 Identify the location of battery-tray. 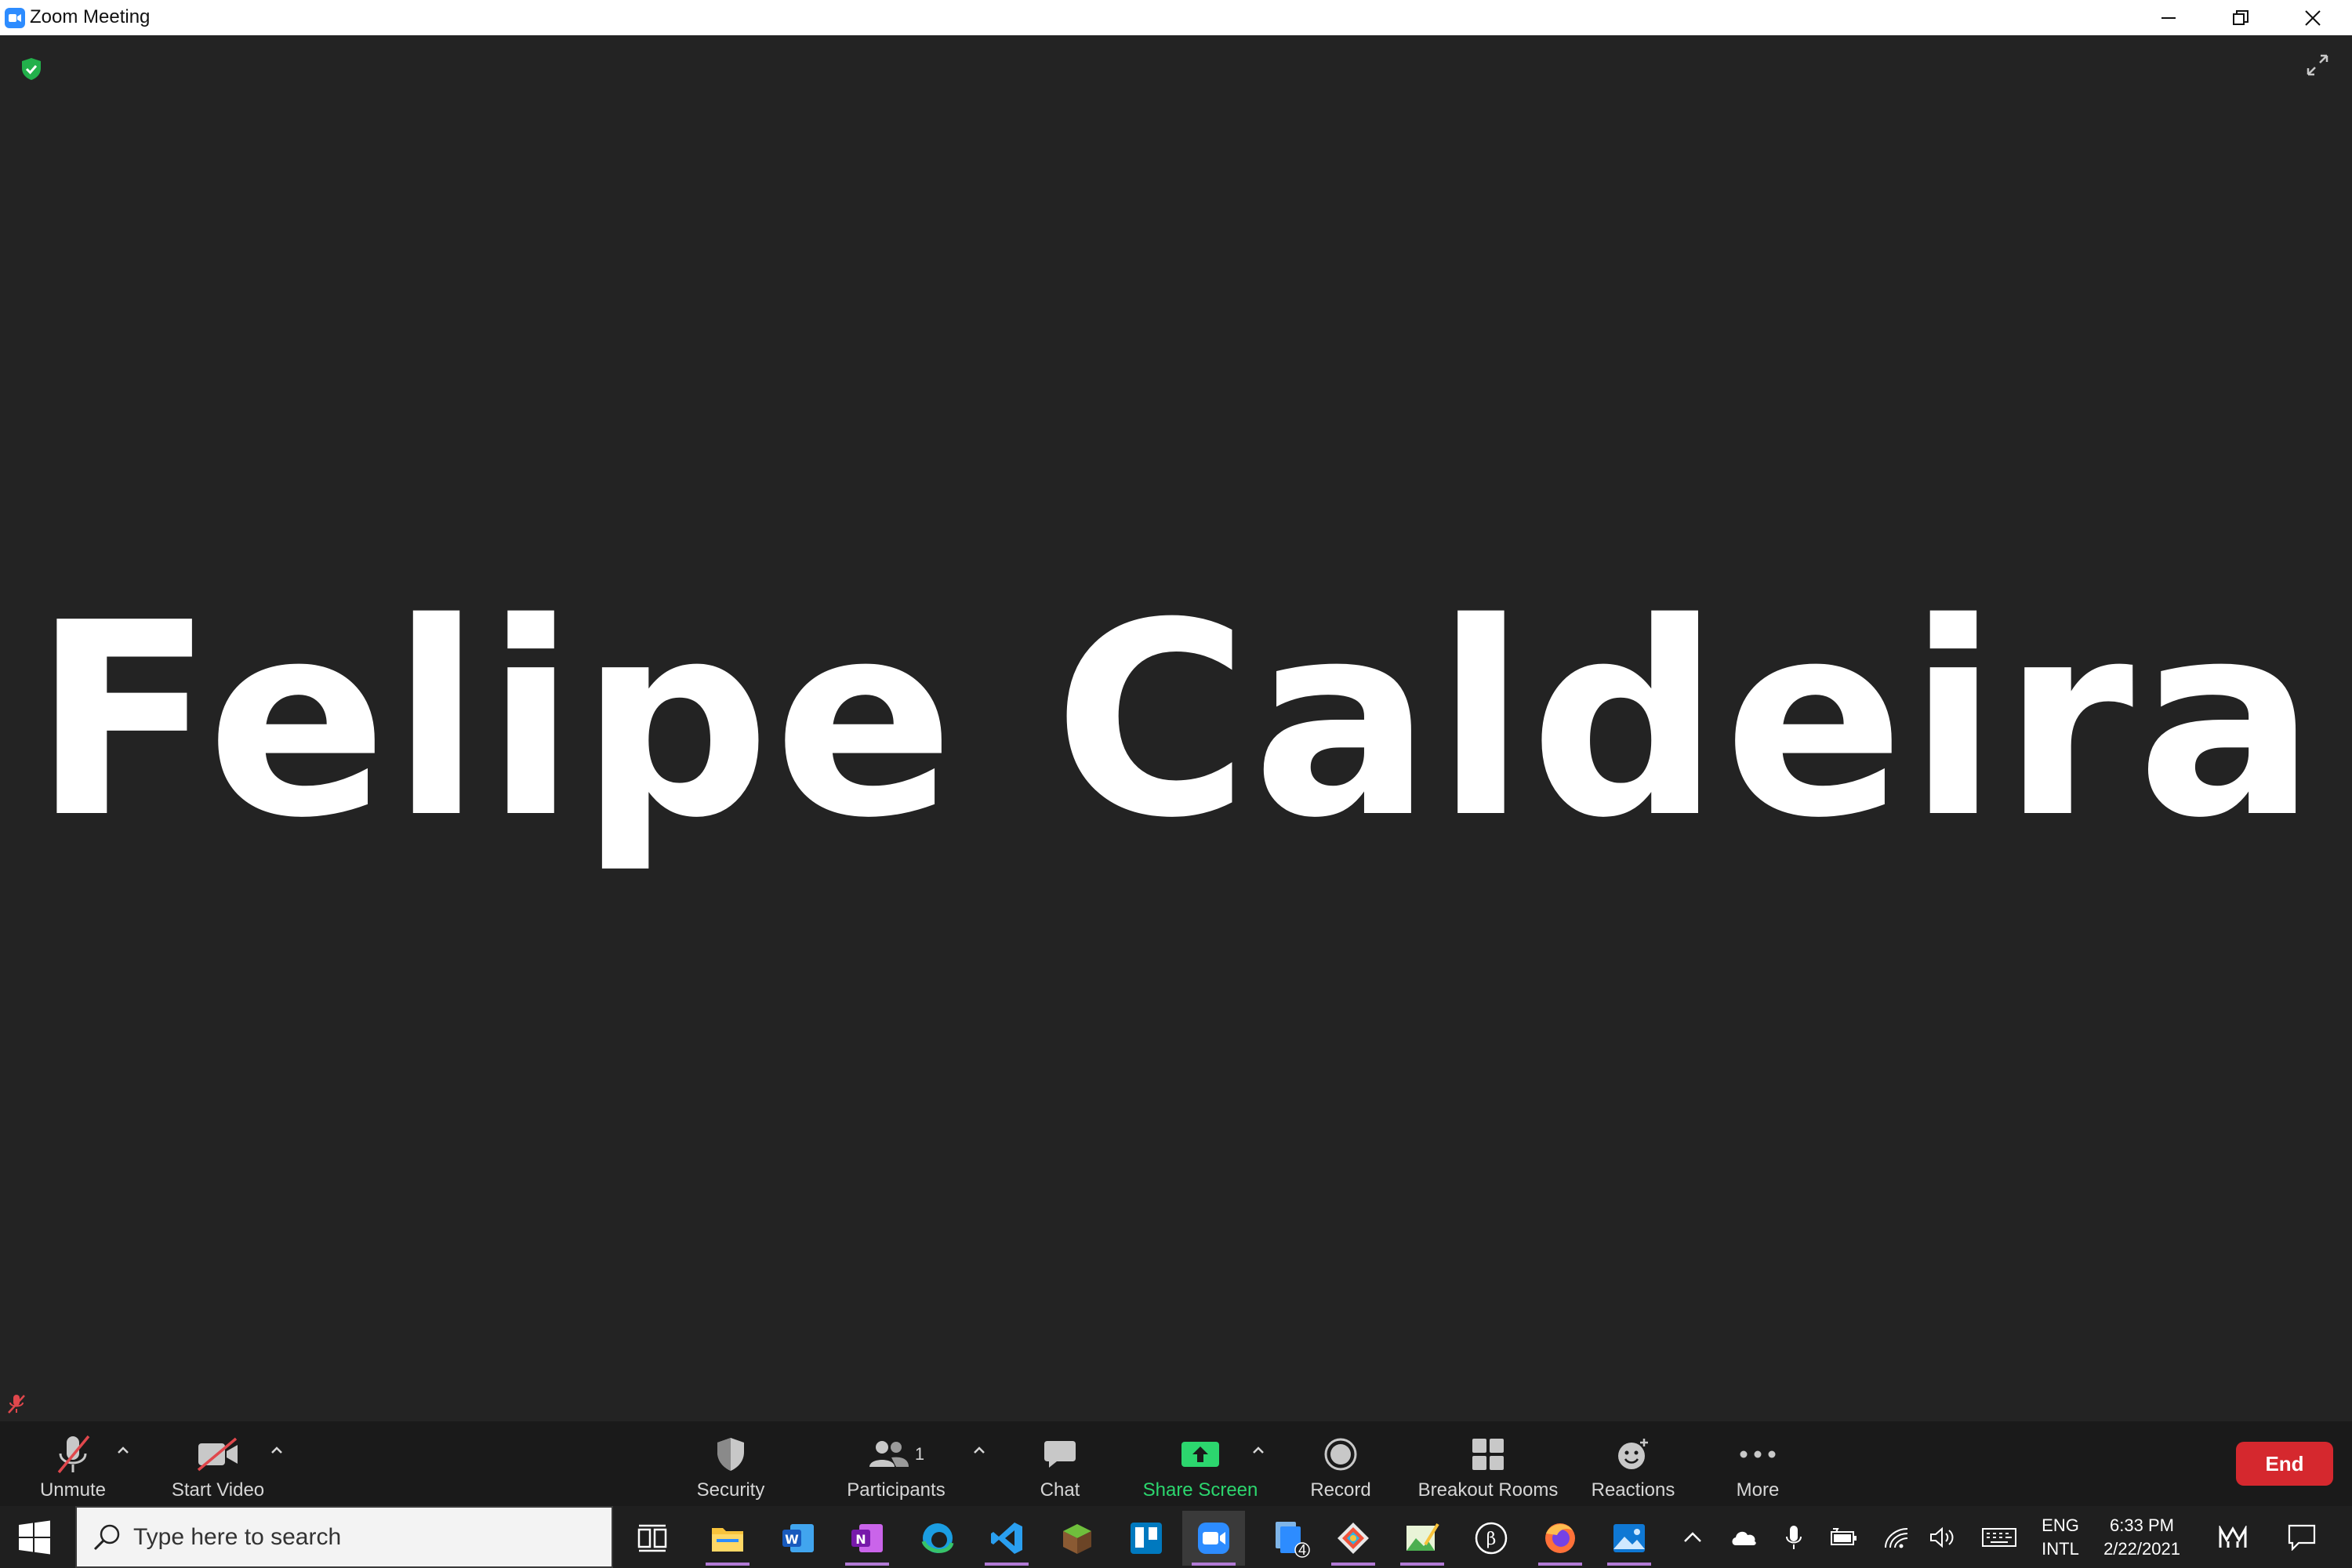
(1844, 1537).